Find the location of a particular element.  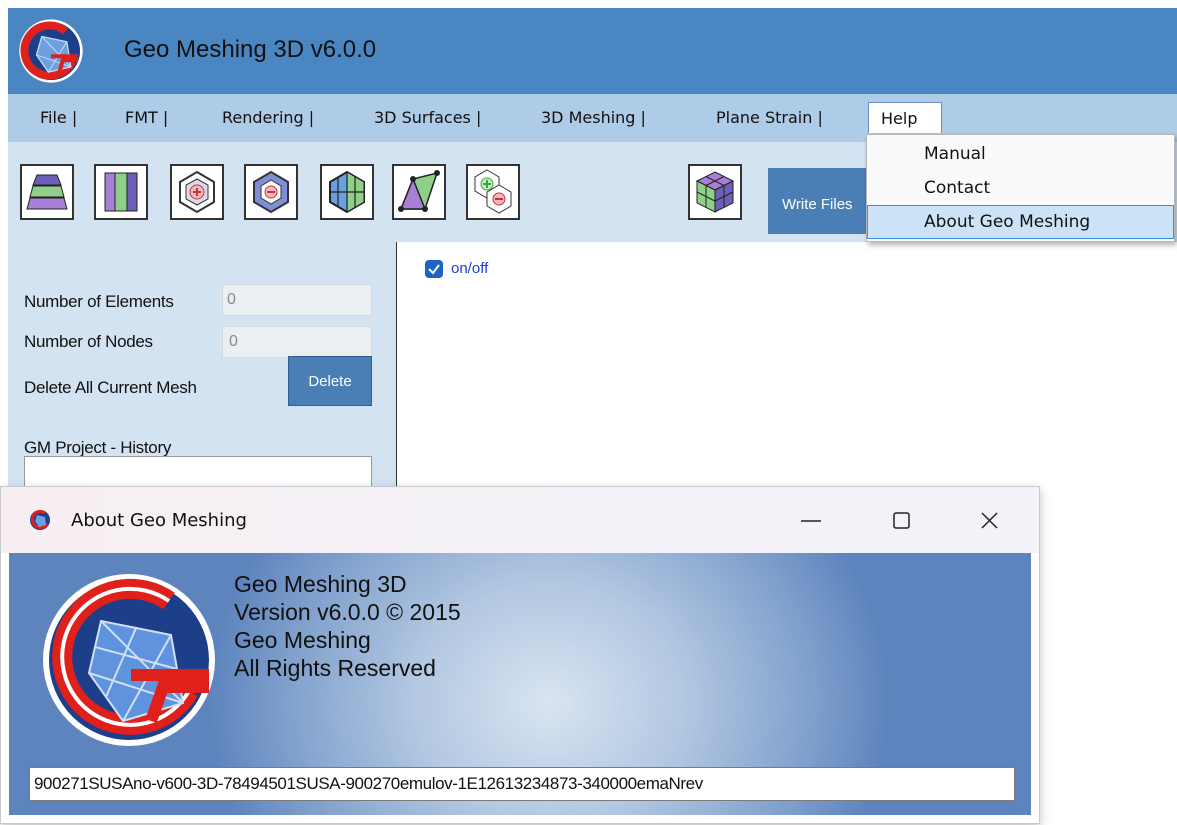

delete-mesh-label: Delete All Current Mesh is located at coordinates (110, 387).